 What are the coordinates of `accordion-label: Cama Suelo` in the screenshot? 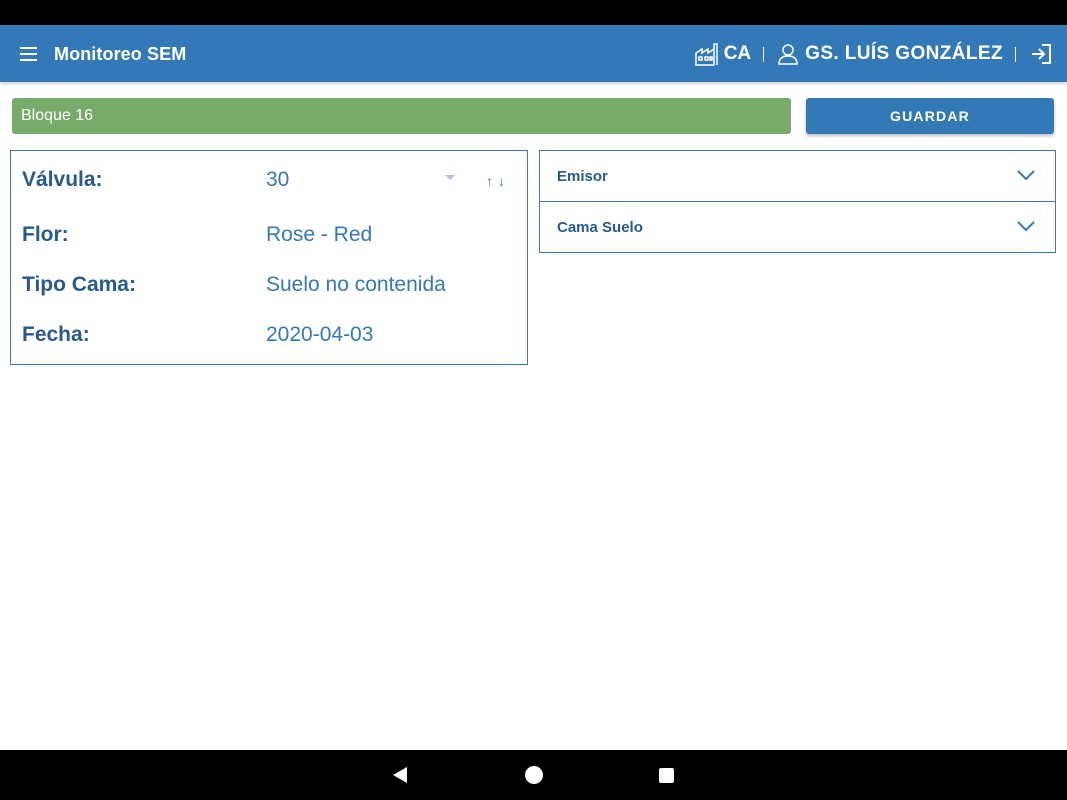 It's located at (600, 227).